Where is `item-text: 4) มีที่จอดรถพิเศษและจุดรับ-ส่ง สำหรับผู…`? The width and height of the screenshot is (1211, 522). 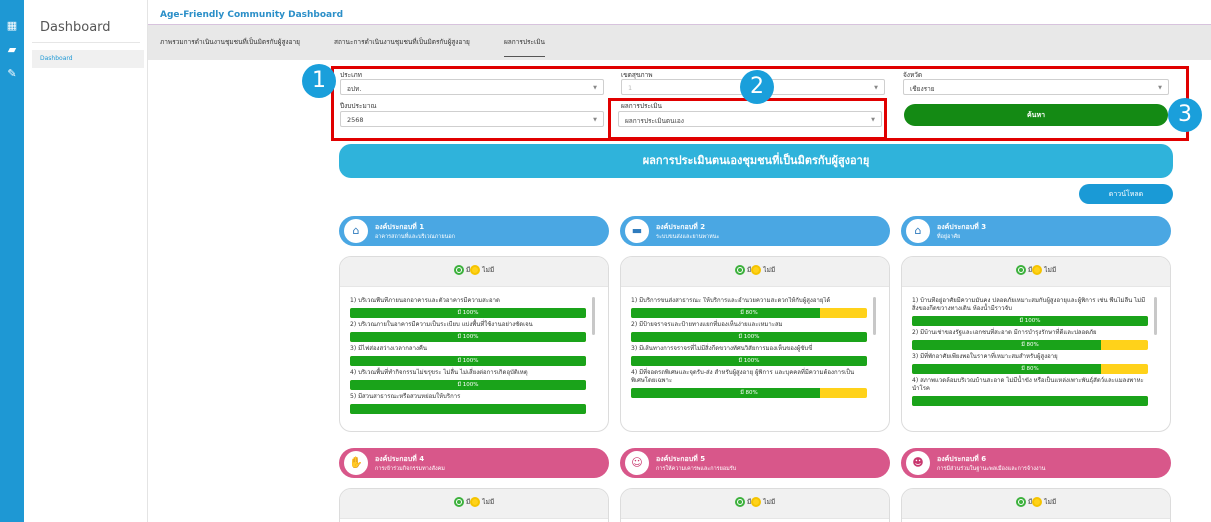 item-text: 4) มีที่จอดรถพิเศษและจุดรับ-ส่ง สำหรับผู… is located at coordinates (743, 376).